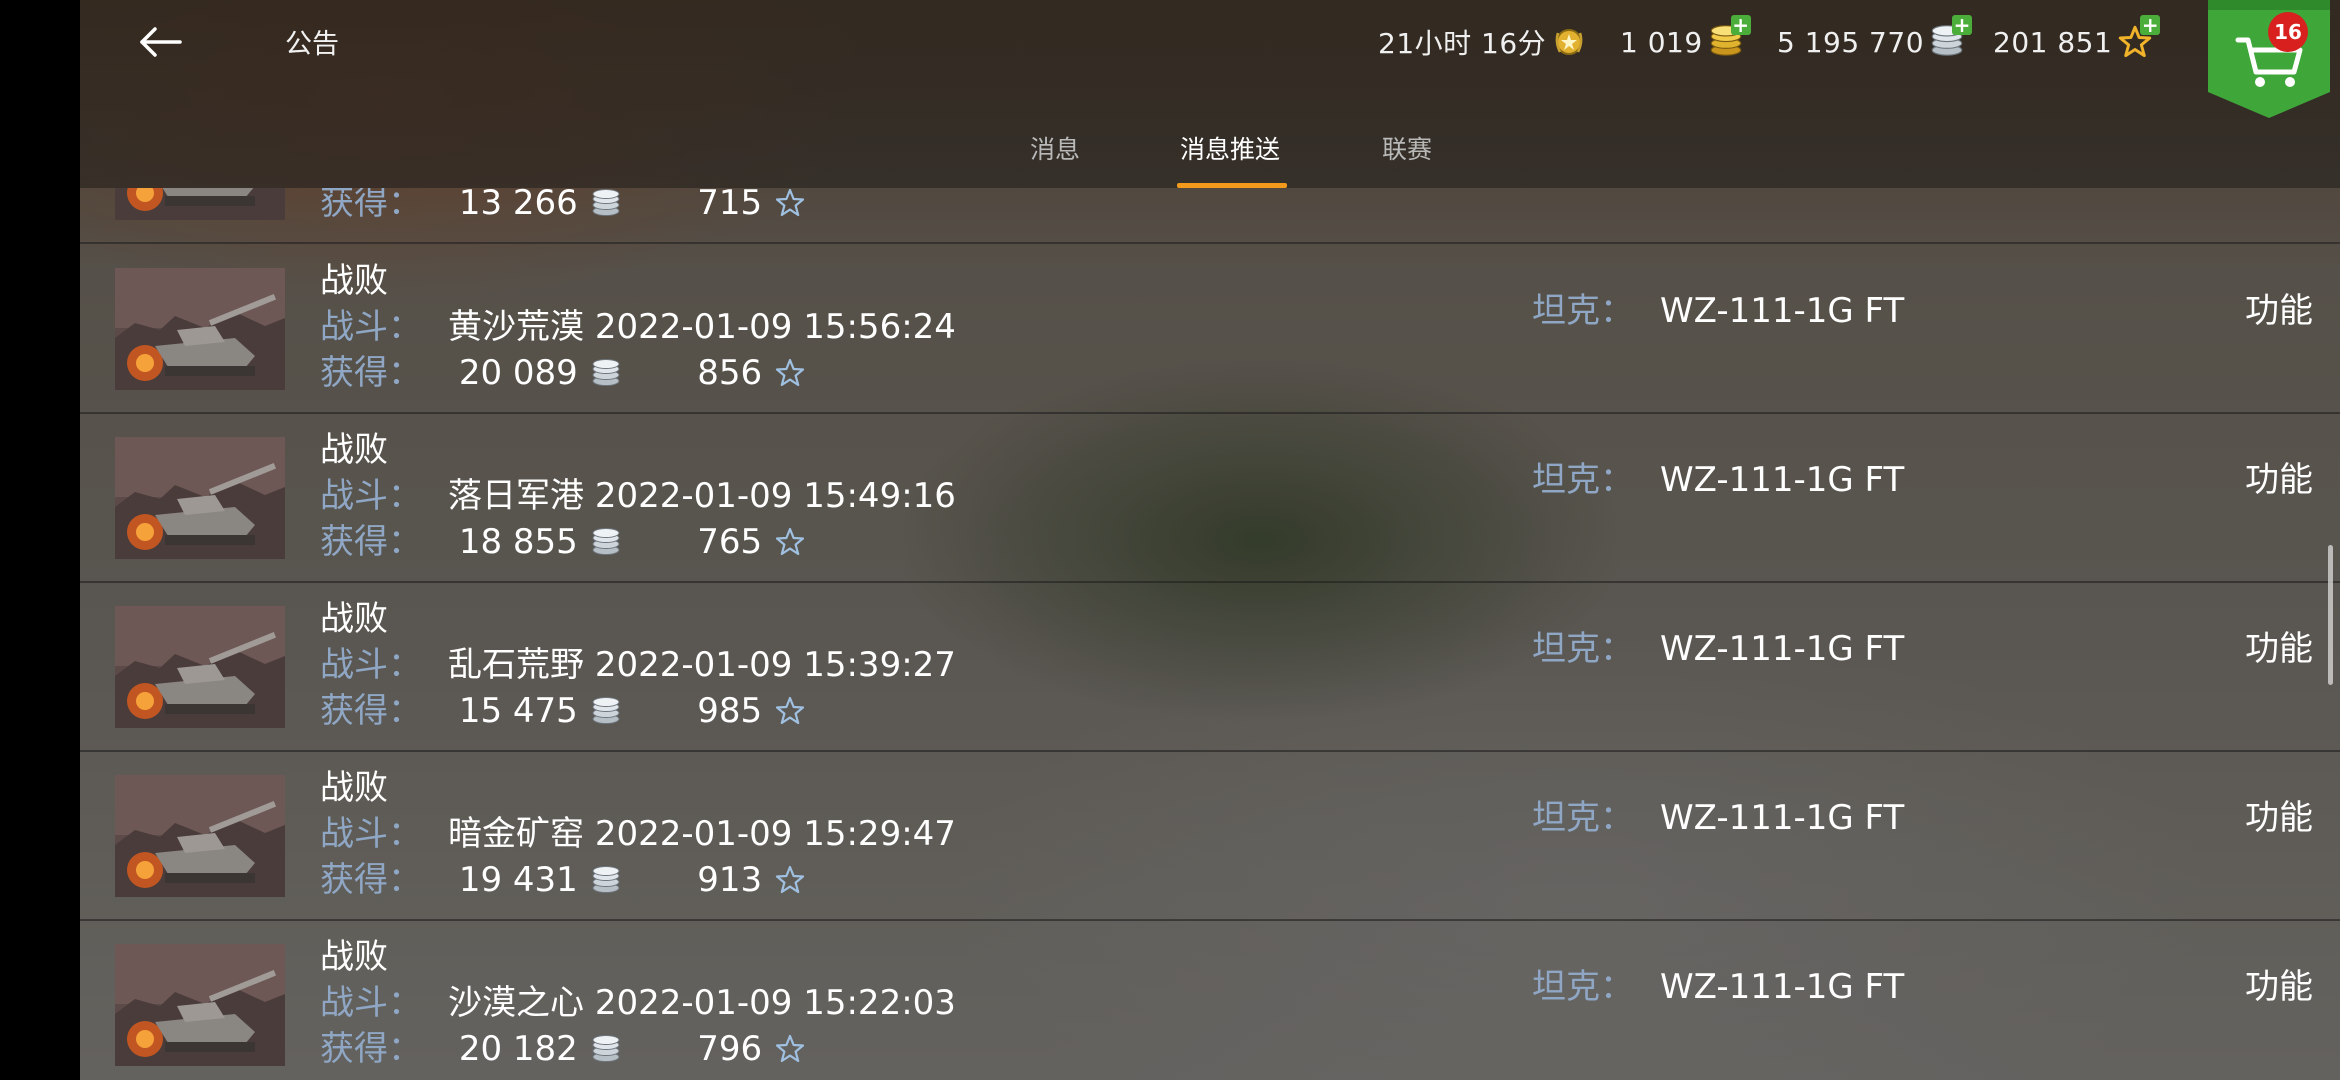  What do you see at coordinates (1569, 42) in the screenshot?
I see `premium-medal-icon` at bounding box center [1569, 42].